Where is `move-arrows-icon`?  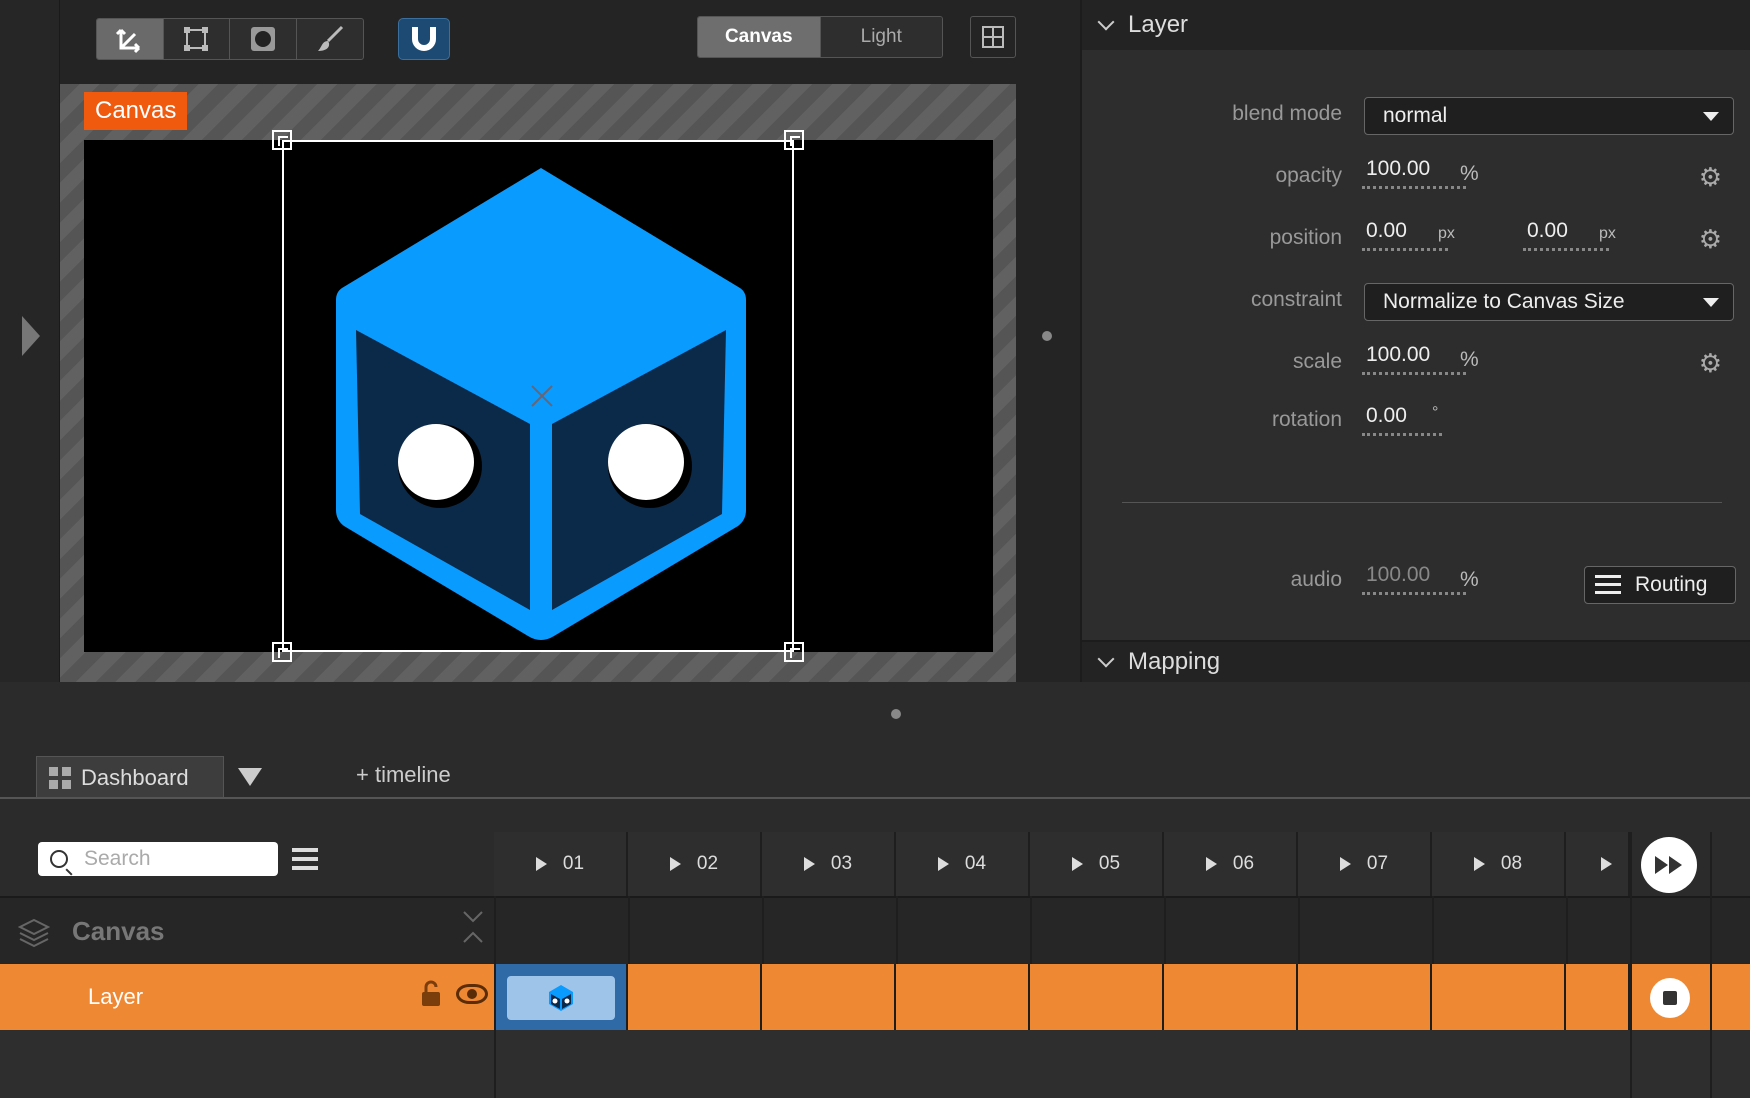 move-arrows-icon is located at coordinates (127, 41).